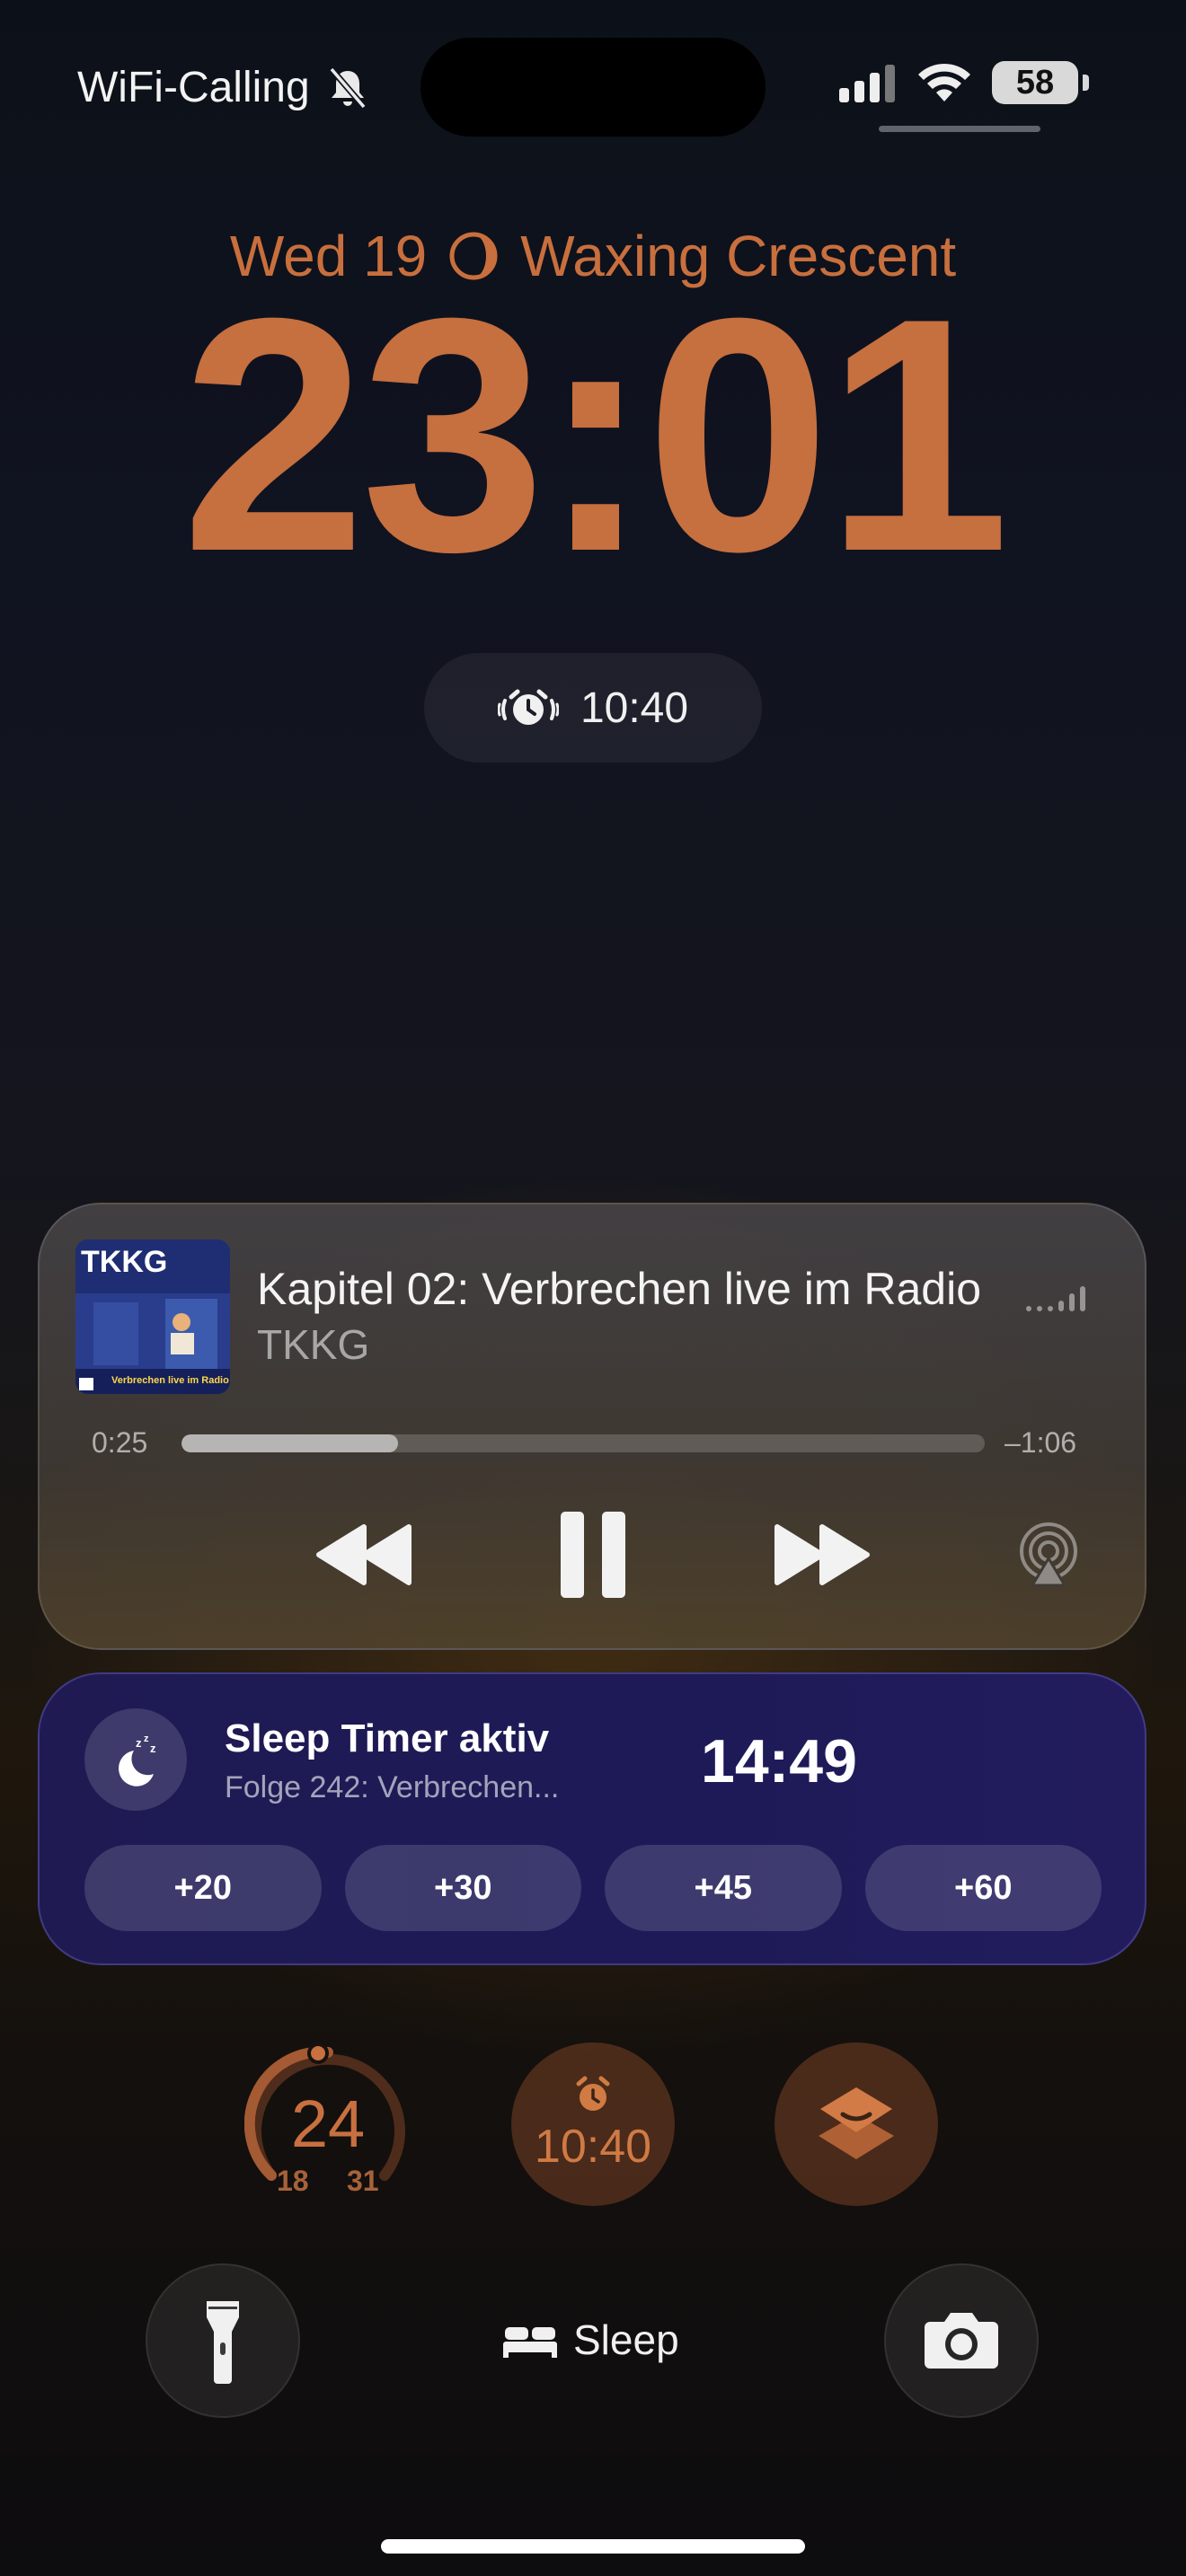 The height and width of the screenshot is (2576, 1186). I want to click on wifi-icon, so click(944, 82).